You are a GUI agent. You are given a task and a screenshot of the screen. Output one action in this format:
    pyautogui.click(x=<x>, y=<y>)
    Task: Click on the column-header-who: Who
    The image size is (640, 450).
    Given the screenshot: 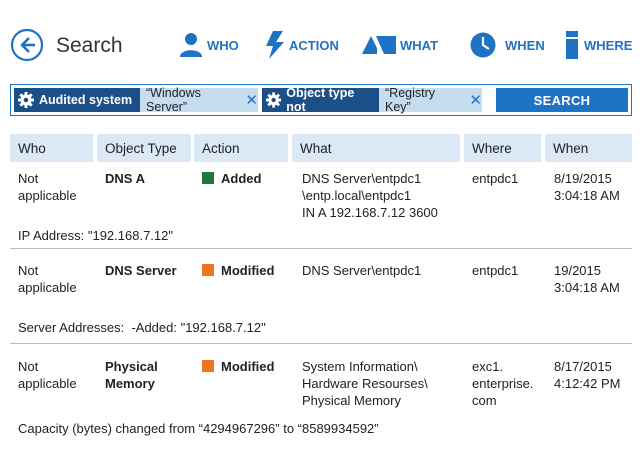 What is the action you would take?
    pyautogui.click(x=51, y=148)
    